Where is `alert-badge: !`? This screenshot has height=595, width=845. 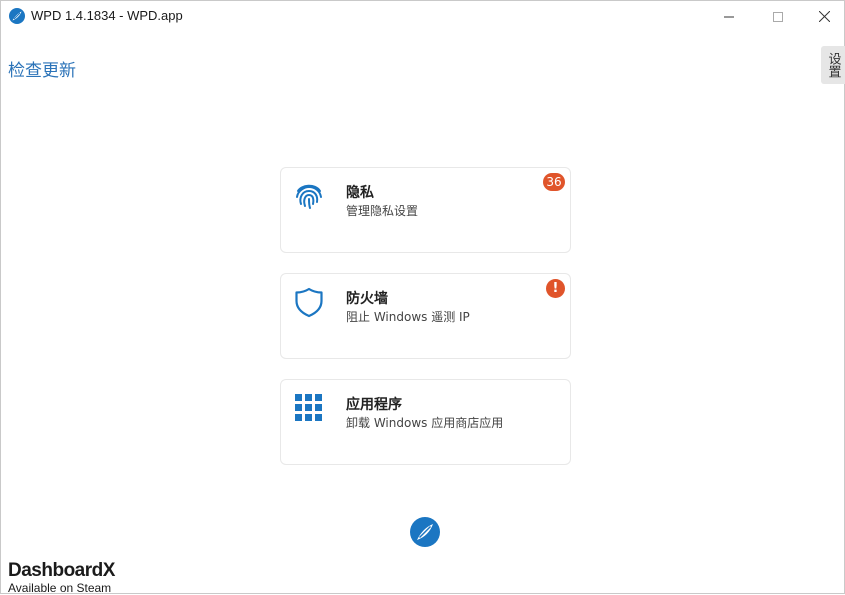 alert-badge: ! is located at coordinates (555, 288).